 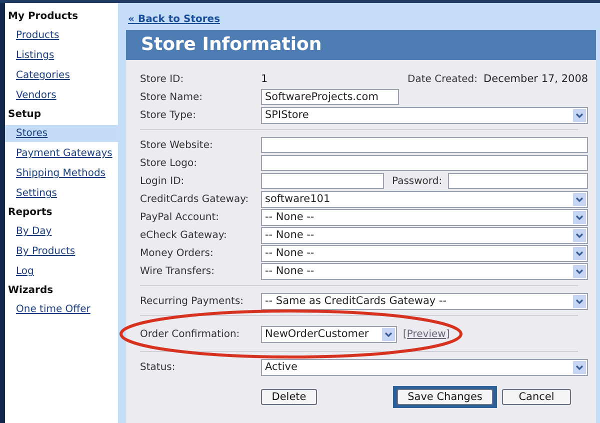 I want to click on field-label: Wire Transfers:, so click(x=178, y=271).